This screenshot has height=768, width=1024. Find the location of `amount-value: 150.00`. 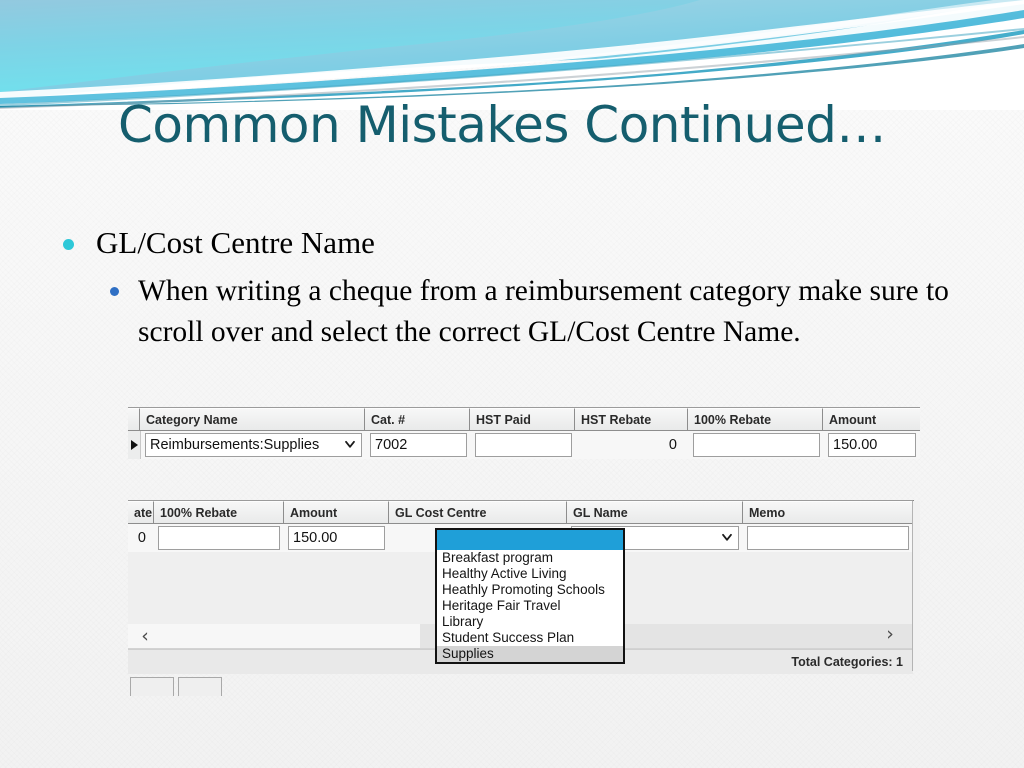

amount-value: 150.00 is located at coordinates (855, 445).